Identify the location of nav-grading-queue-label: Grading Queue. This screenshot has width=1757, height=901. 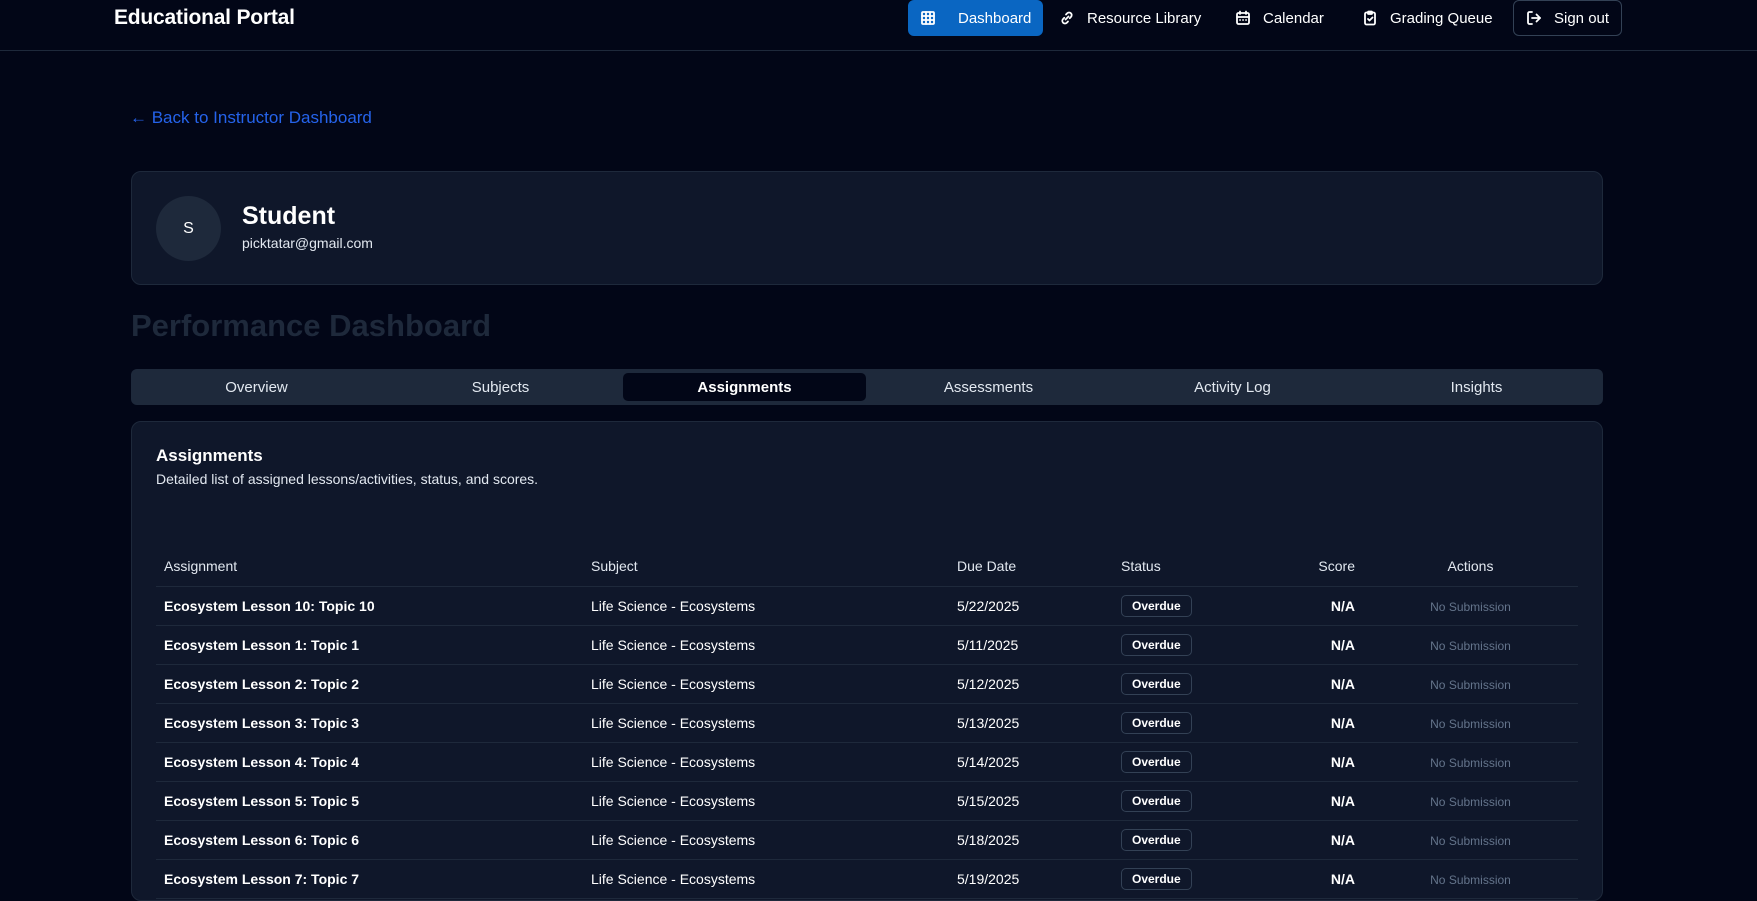
(1441, 18).